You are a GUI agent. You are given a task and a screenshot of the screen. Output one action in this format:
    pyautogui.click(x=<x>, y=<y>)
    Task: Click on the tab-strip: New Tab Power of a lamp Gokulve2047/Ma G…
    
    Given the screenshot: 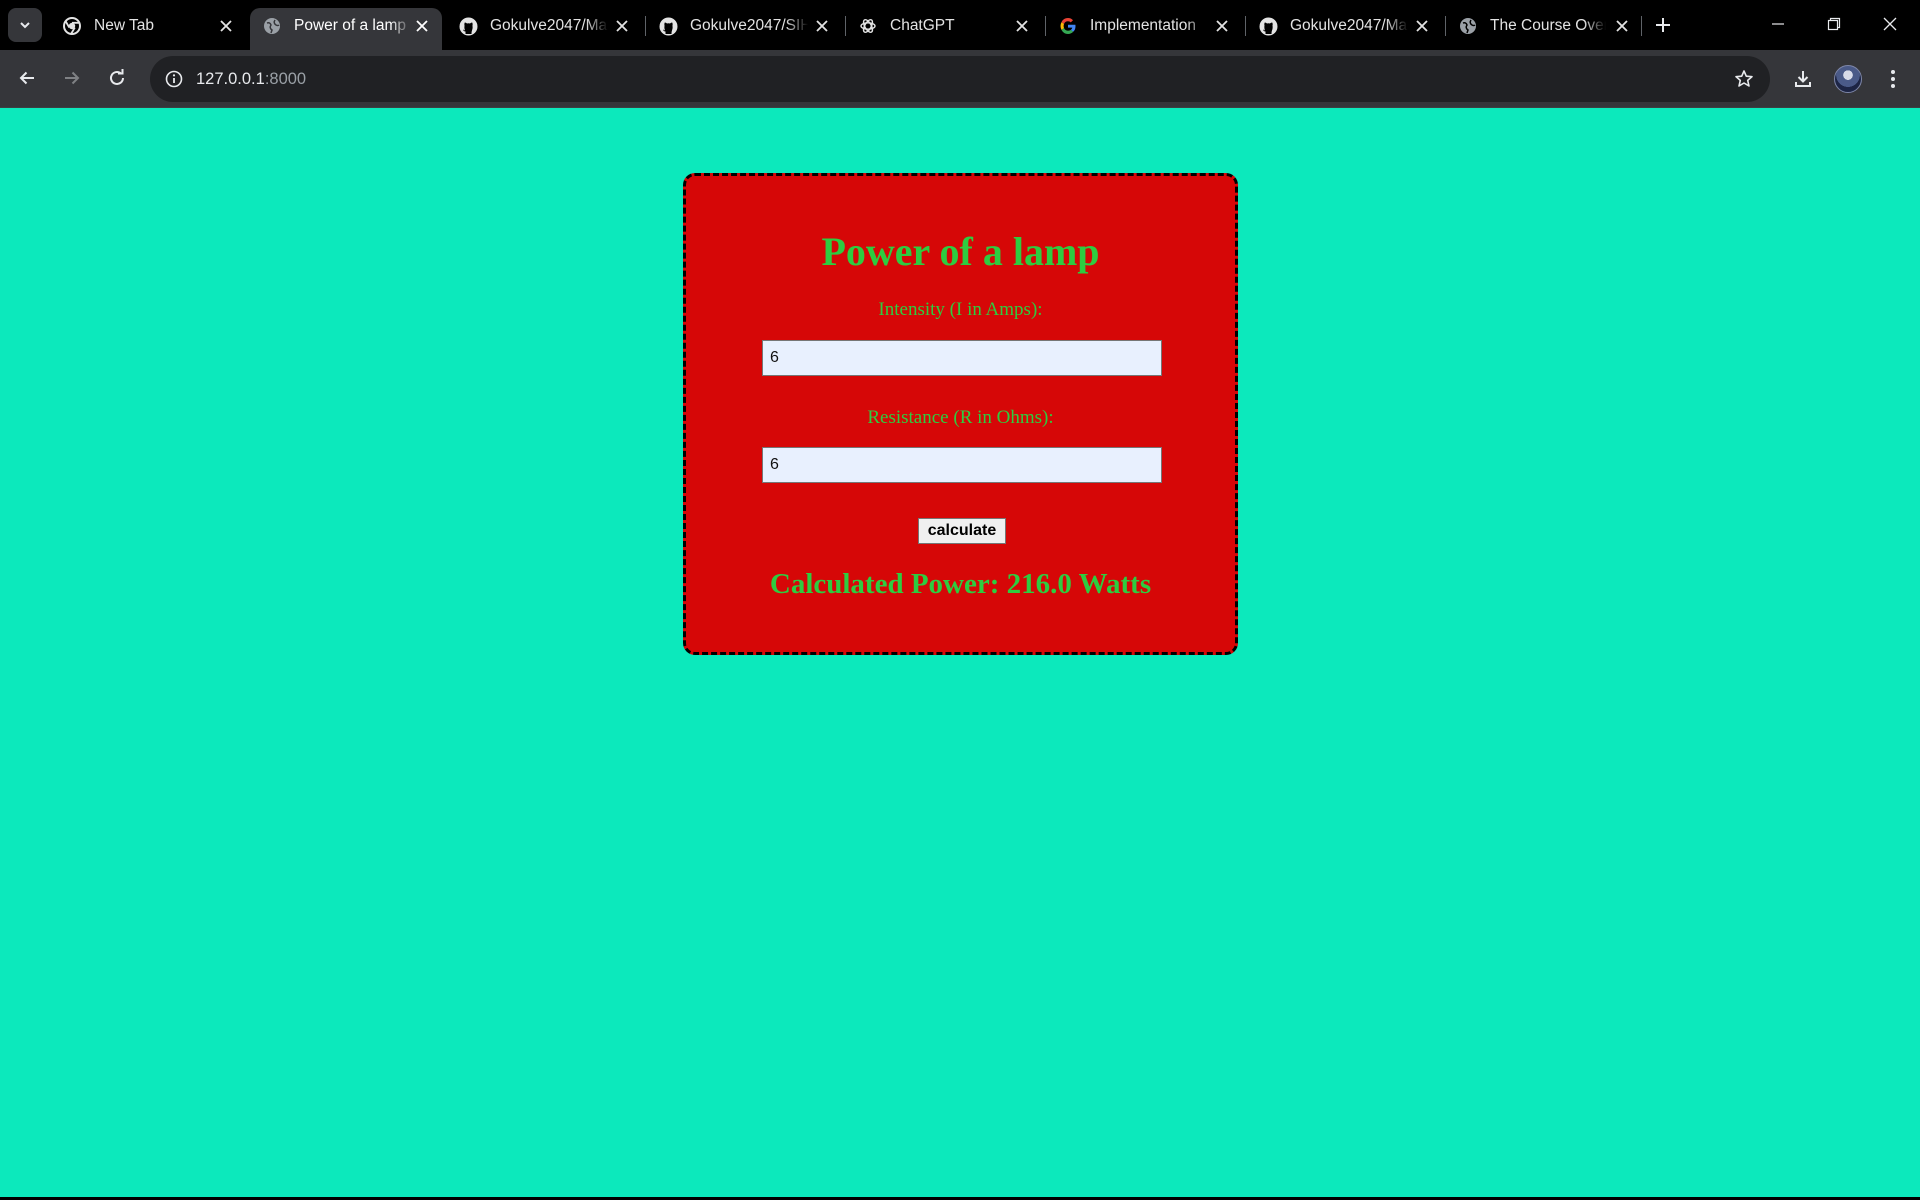 What is the action you would take?
    pyautogui.click(x=960, y=25)
    